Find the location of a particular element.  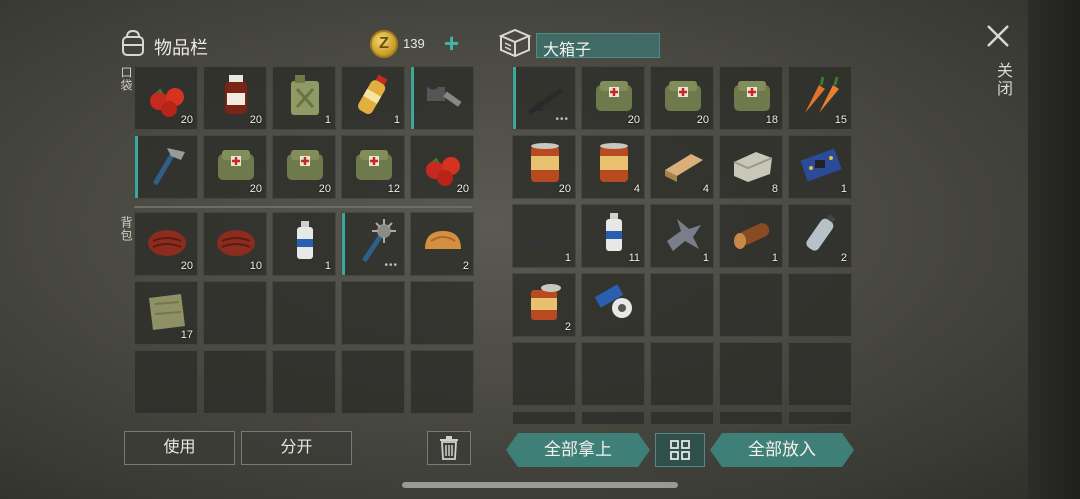

item-quantity: 8 is located at coordinates (774, 189).